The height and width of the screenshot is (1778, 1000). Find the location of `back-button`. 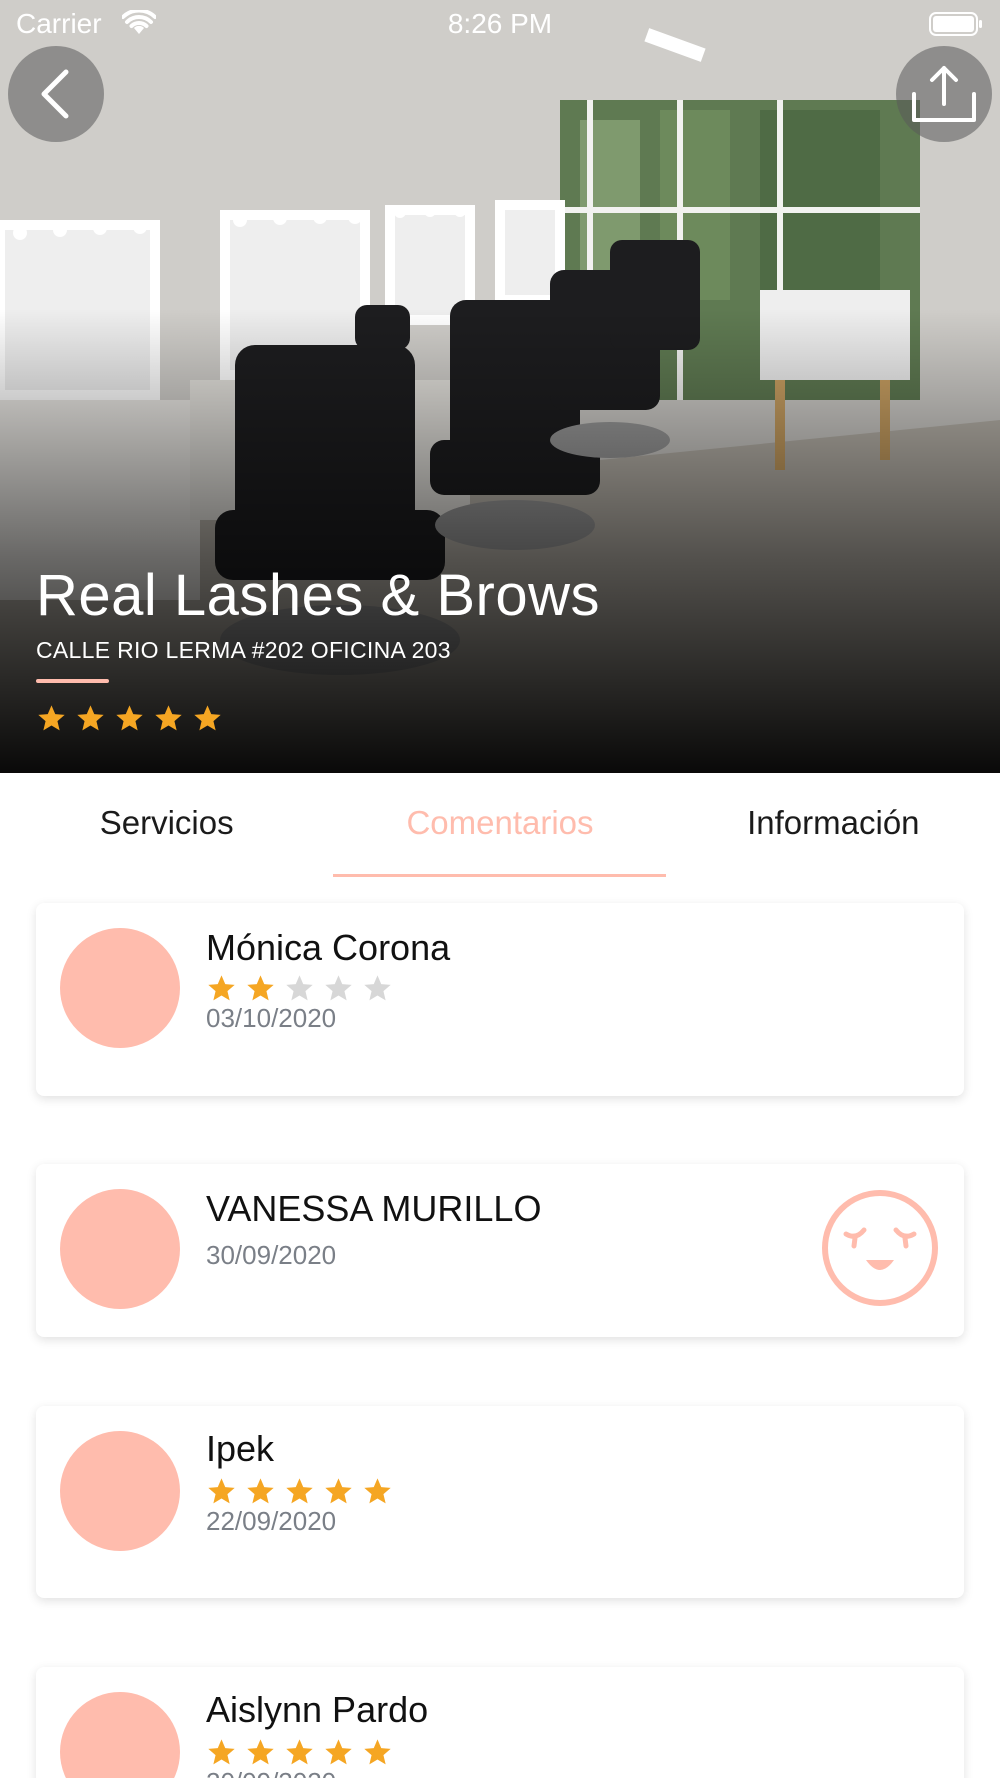

back-button is located at coordinates (56, 94).